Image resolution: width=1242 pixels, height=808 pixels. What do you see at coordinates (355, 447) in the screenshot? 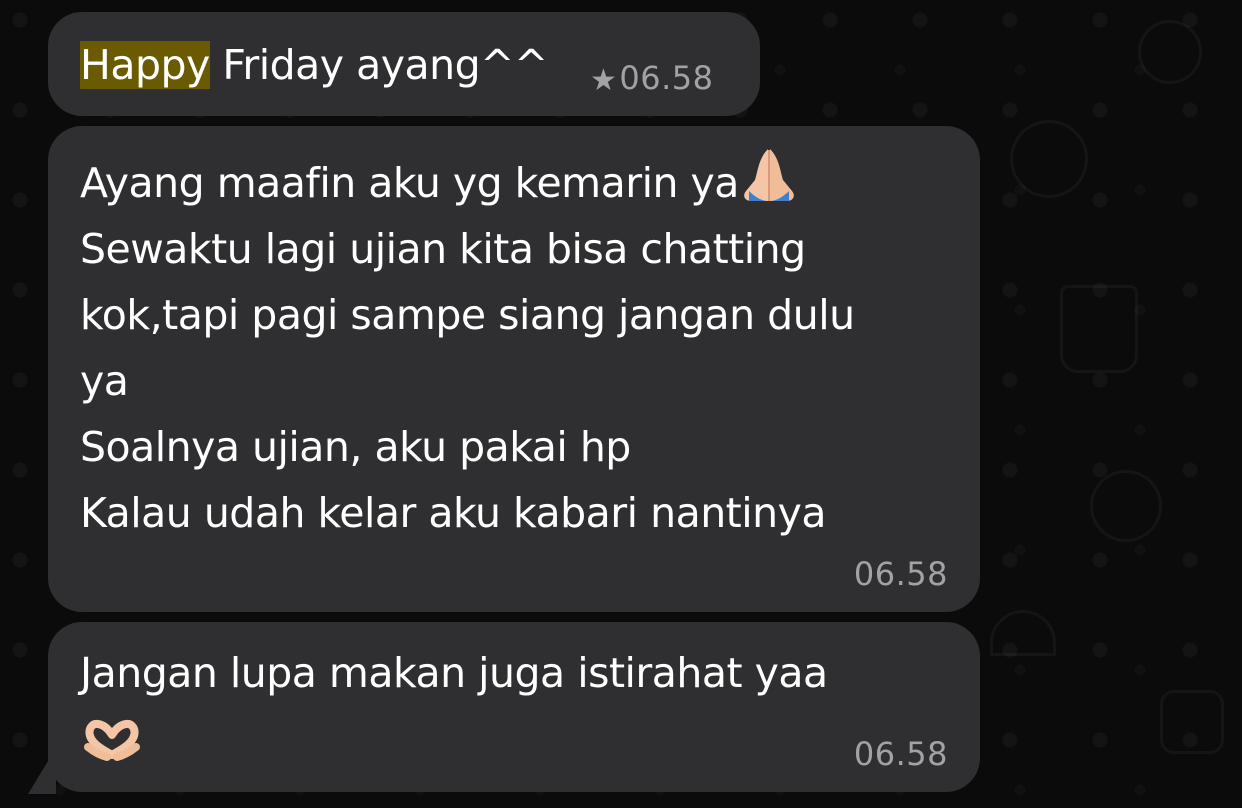
I see `message-line: Soalnya ujian, aku pakai hp` at bounding box center [355, 447].